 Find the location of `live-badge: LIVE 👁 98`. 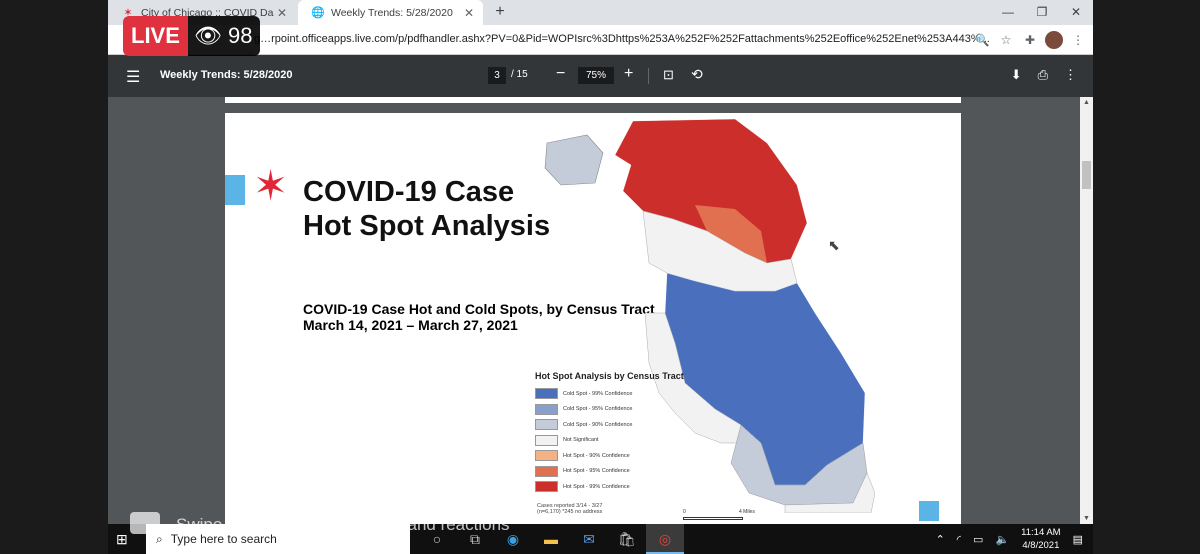

live-badge: LIVE 👁 98 is located at coordinates (192, 36).